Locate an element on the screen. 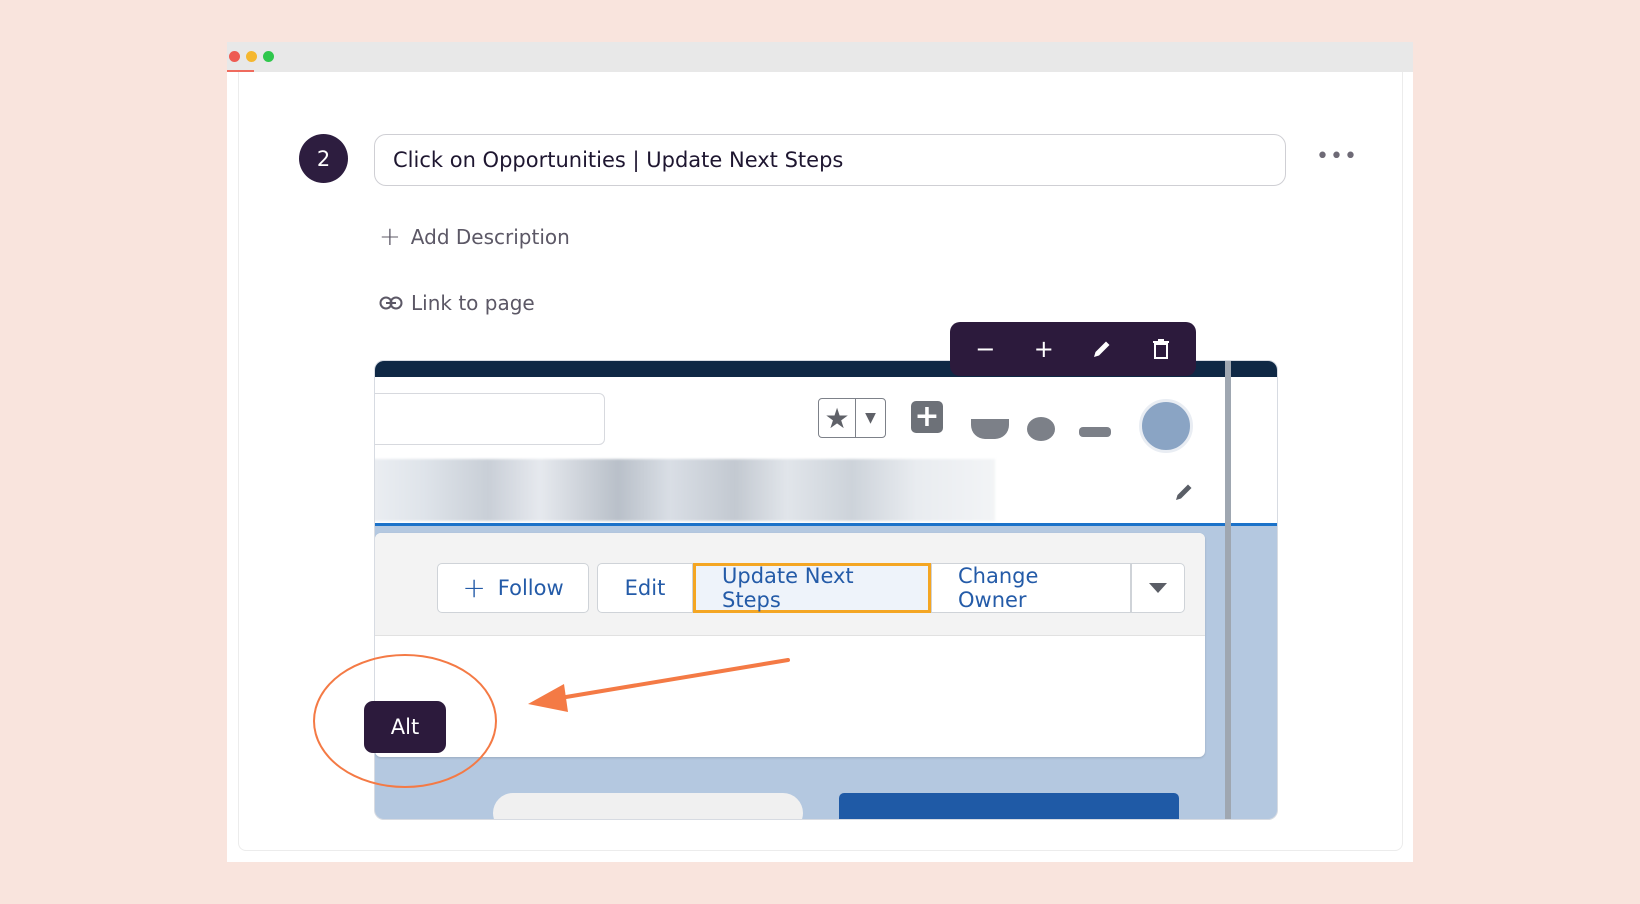 The image size is (1640, 904). favorites-star-icon: ★ is located at coordinates (837, 418).